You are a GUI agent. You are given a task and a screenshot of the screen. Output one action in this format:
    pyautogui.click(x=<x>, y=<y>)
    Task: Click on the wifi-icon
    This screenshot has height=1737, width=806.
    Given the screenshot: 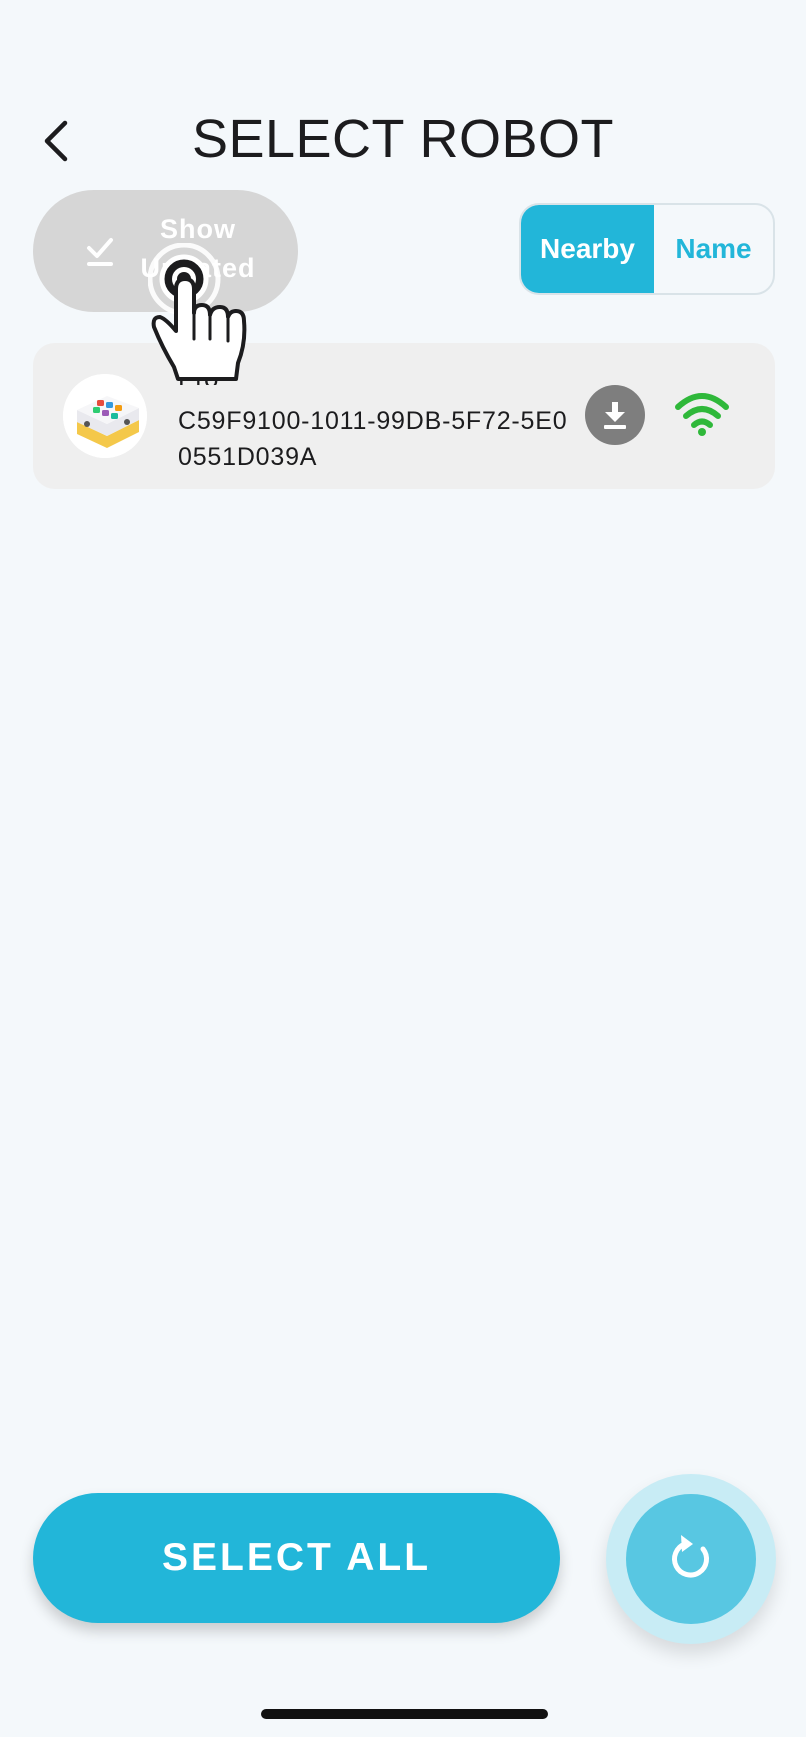 What is the action you would take?
    pyautogui.click(x=702, y=414)
    